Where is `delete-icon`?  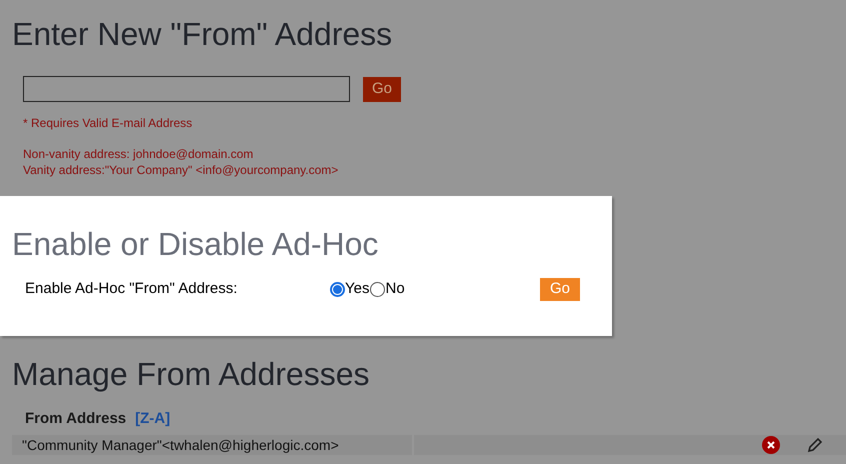
delete-icon is located at coordinates (771, 445).